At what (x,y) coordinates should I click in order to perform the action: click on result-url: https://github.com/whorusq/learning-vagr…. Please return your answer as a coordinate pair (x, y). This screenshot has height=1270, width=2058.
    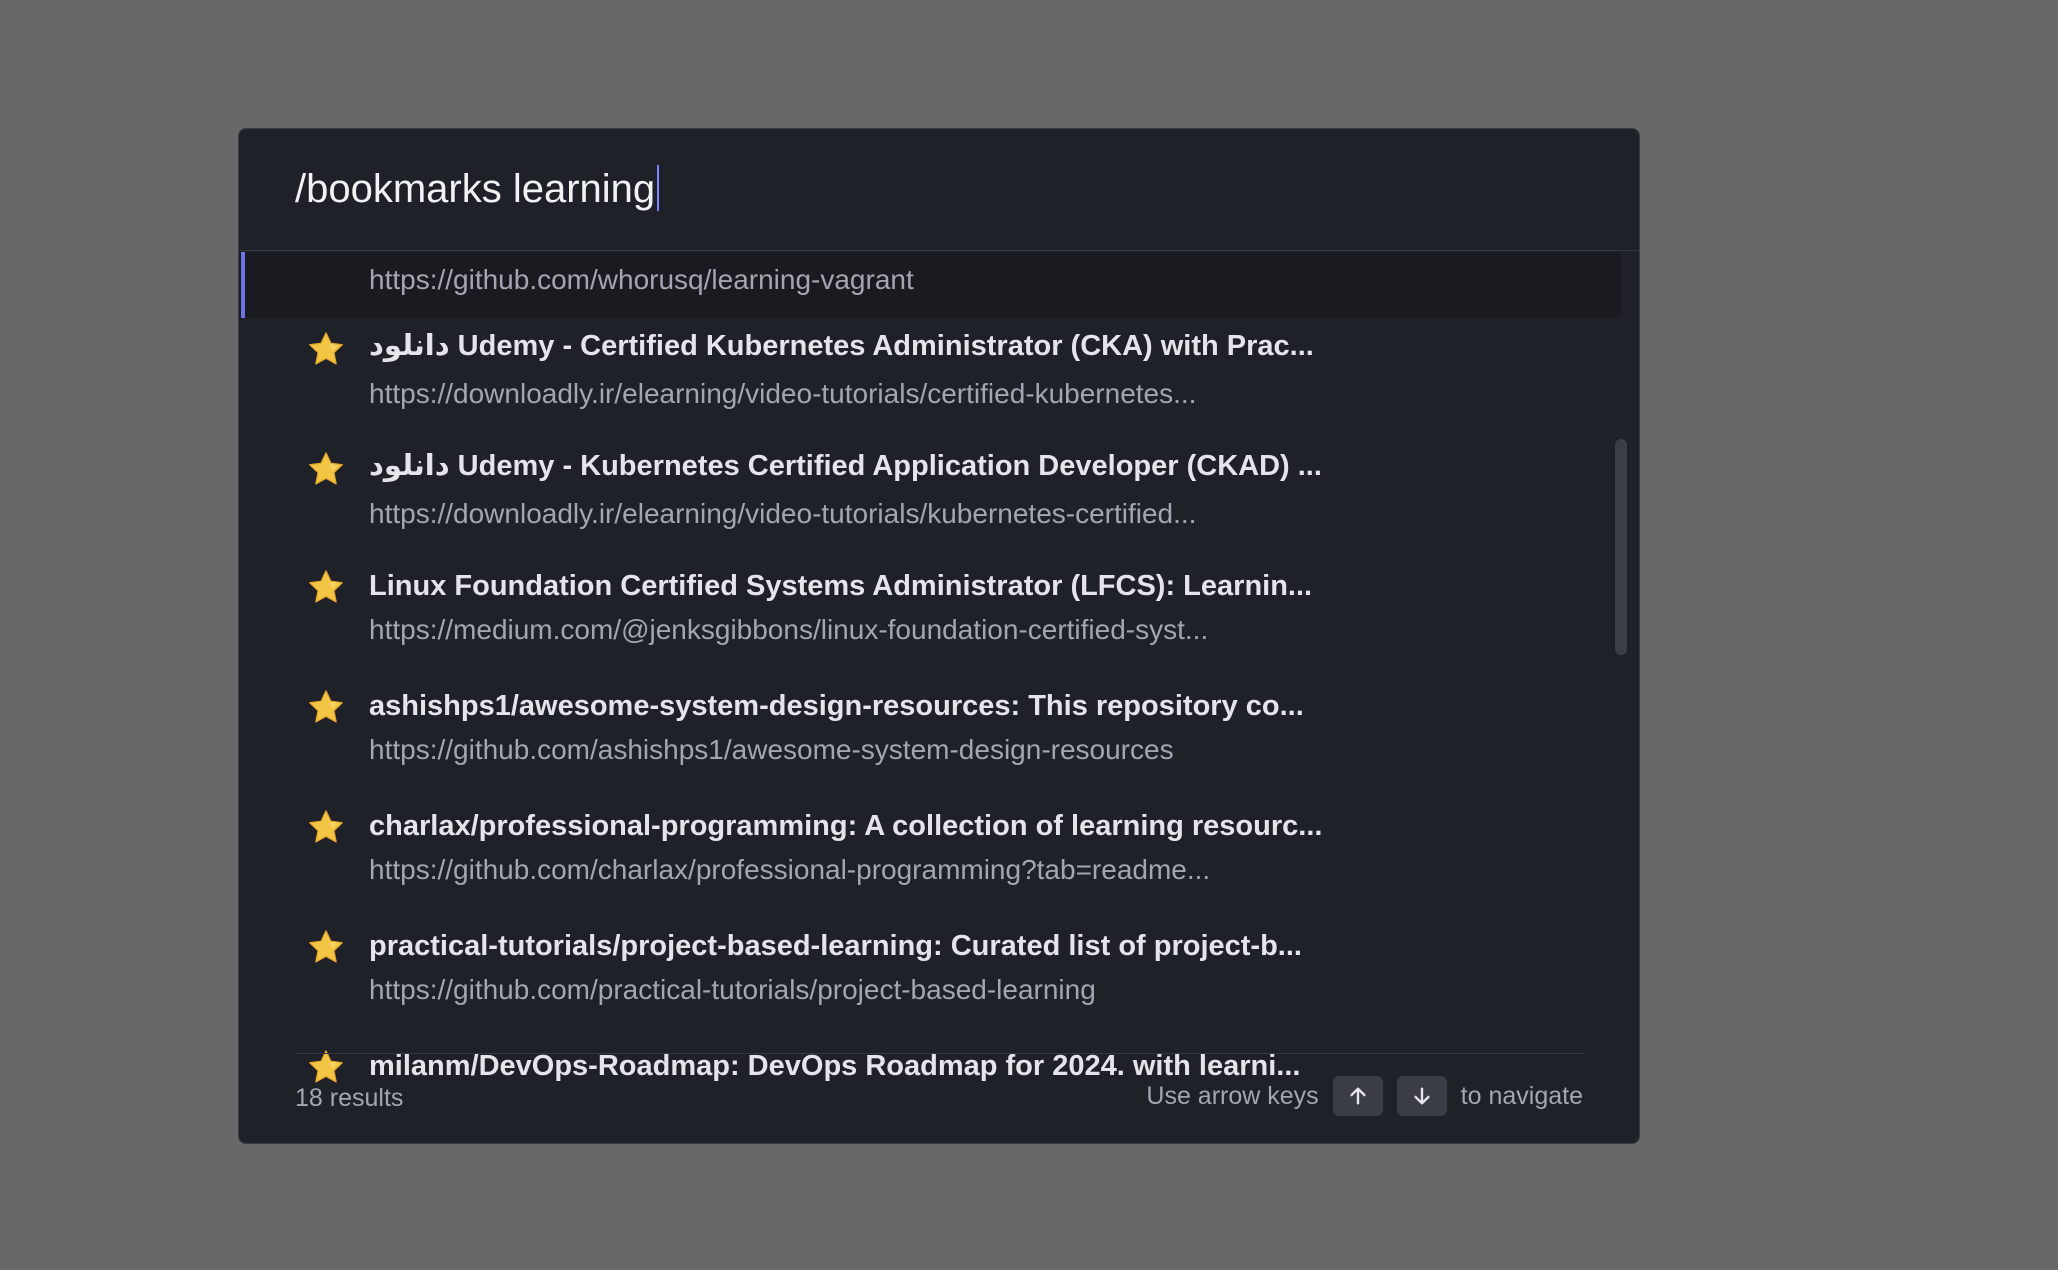
    Looking at the image, I should click on (641, 279).